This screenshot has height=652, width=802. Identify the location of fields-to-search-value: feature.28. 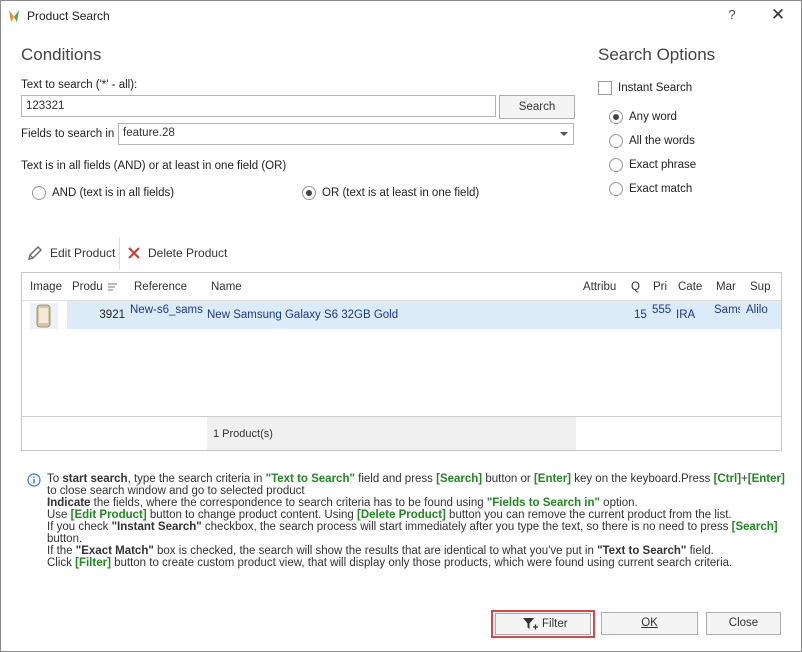
(149, 133).